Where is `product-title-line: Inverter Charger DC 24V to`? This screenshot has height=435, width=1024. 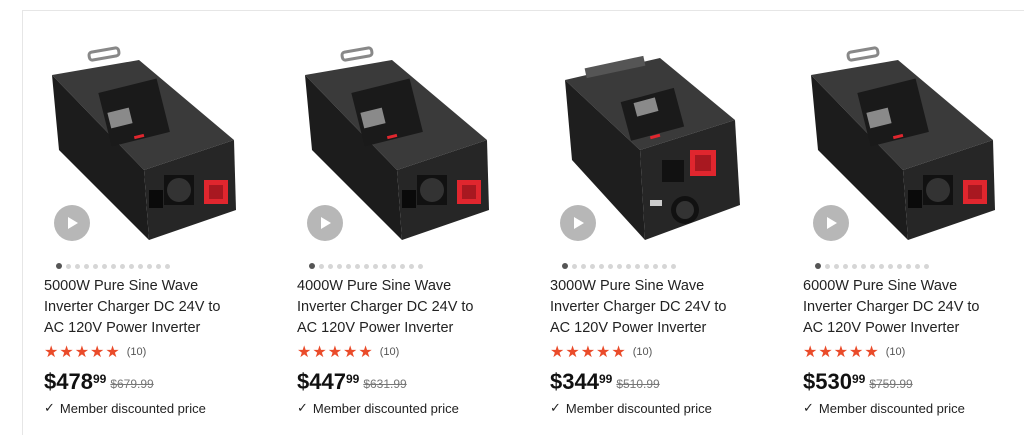
product-title-line: Inverter Charger DC 24V to is located at coordinates (385, 307).